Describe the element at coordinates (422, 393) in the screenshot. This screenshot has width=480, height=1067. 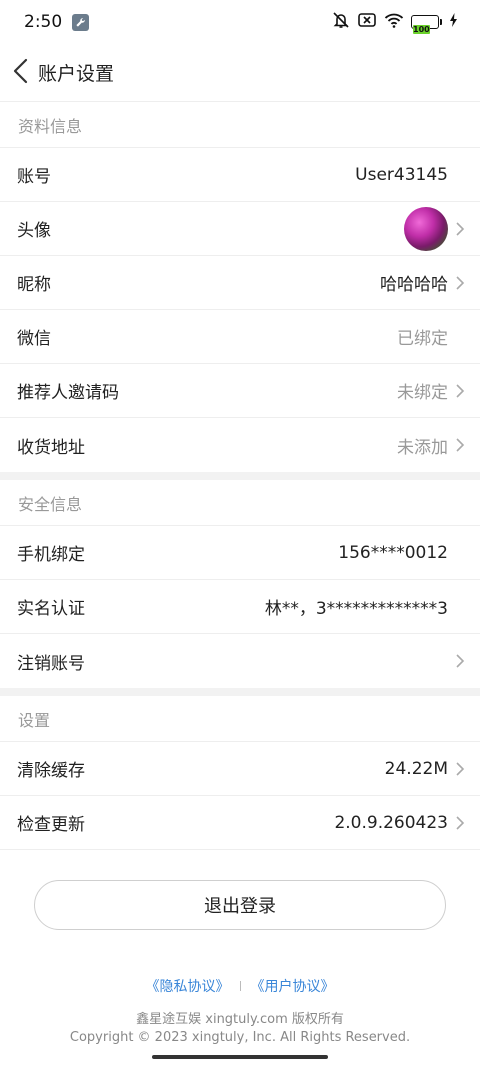
I see `referral-value: 未绑定` at that location.